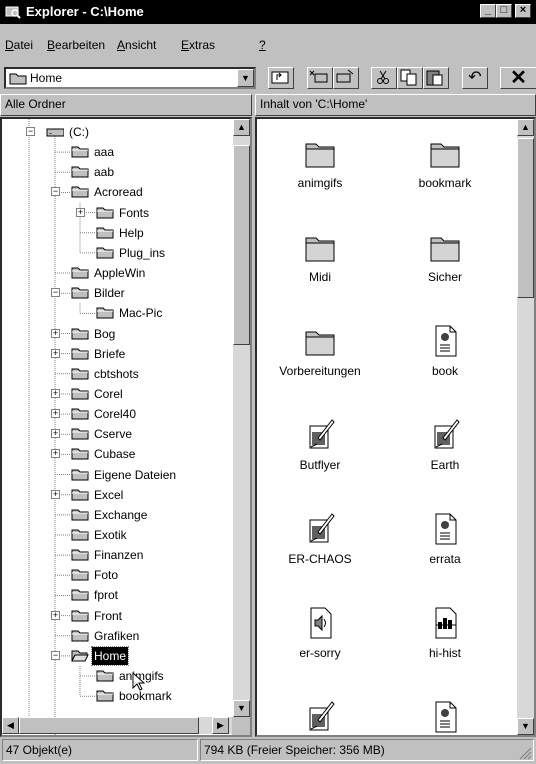 The image size is (536, 764). What do you see at coordinates (117, 132) in the screenshot?
I see `tree-item: − (C:)` at bounding box center [117, 132].